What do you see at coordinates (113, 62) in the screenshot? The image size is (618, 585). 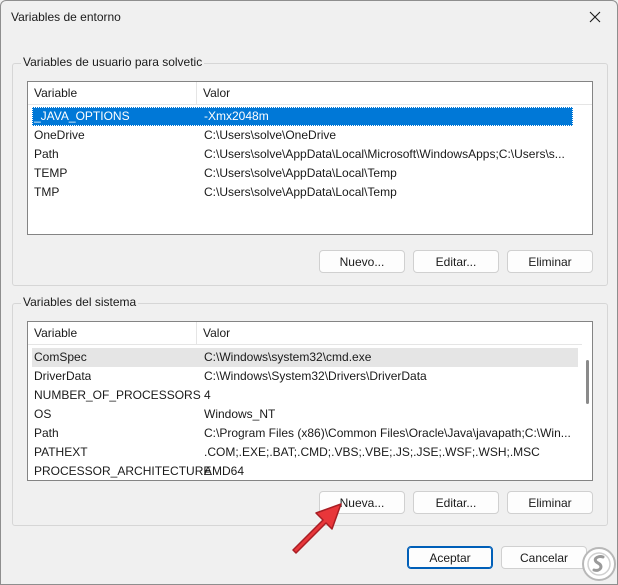 I see `user-variables-label: Variables de usuario para solvetic` at bounding box center [113, 62].